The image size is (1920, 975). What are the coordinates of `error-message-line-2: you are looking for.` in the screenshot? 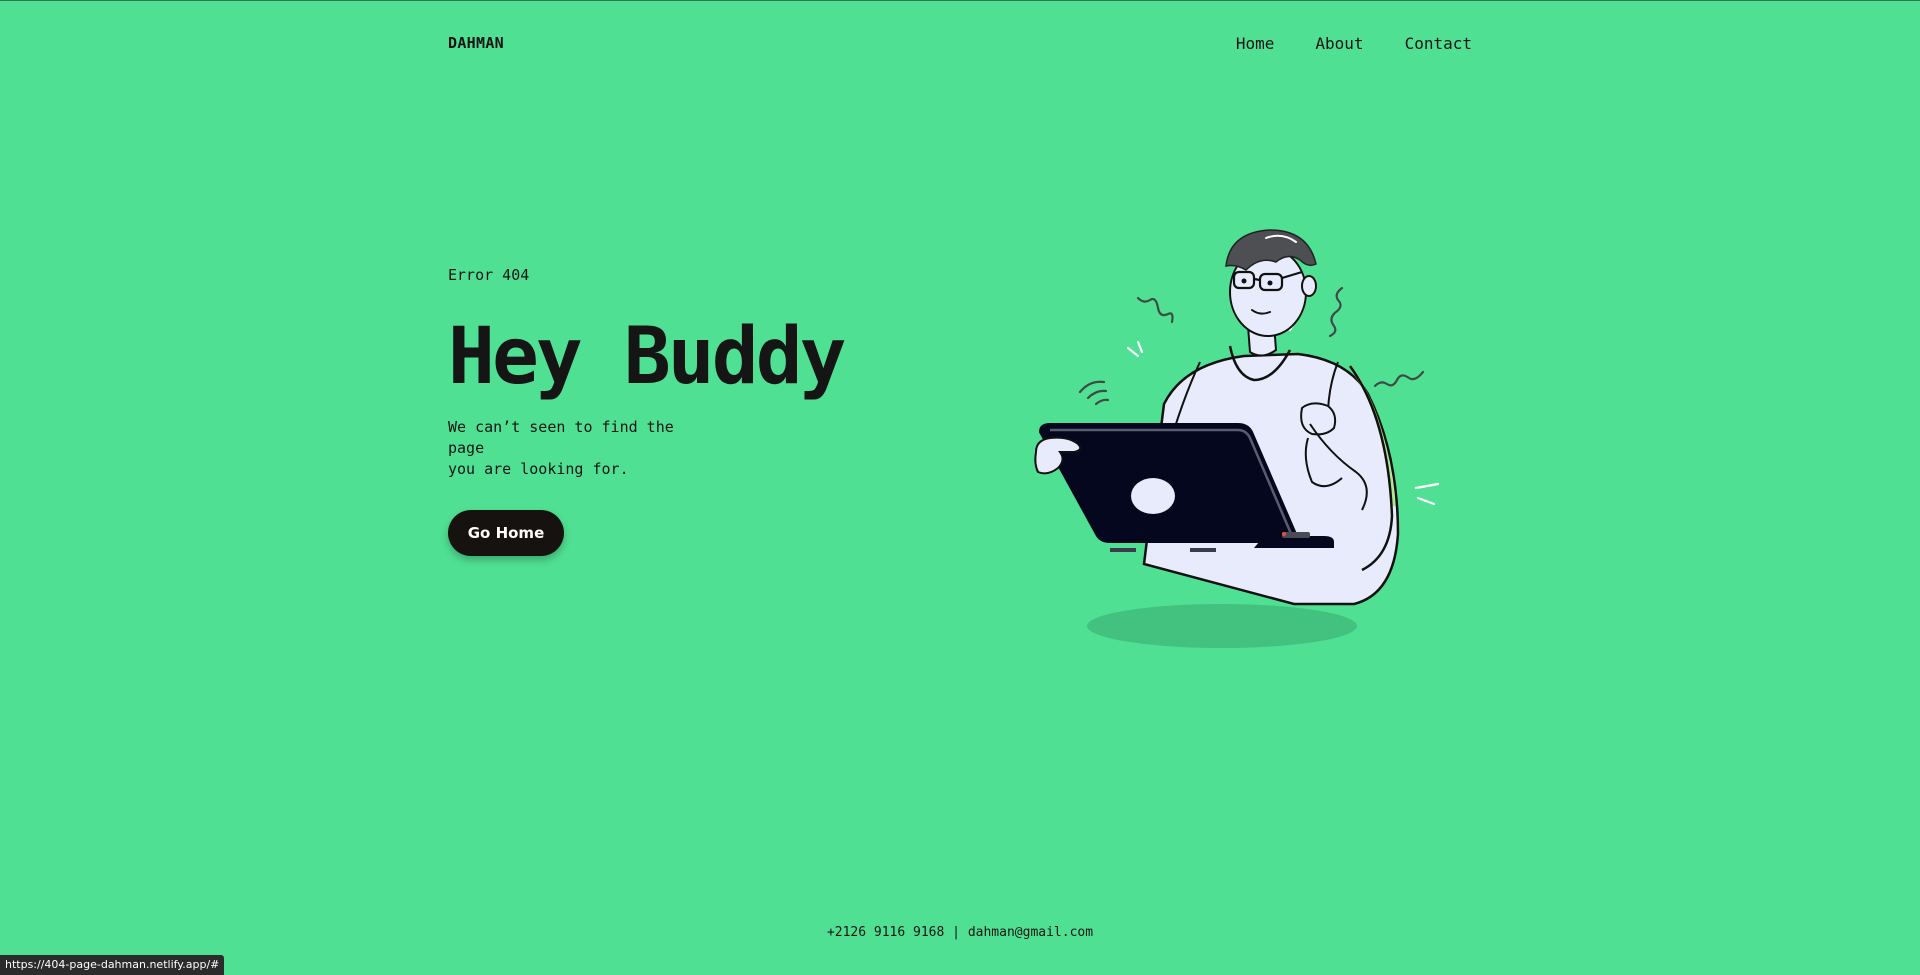 It's located at (538, 469).